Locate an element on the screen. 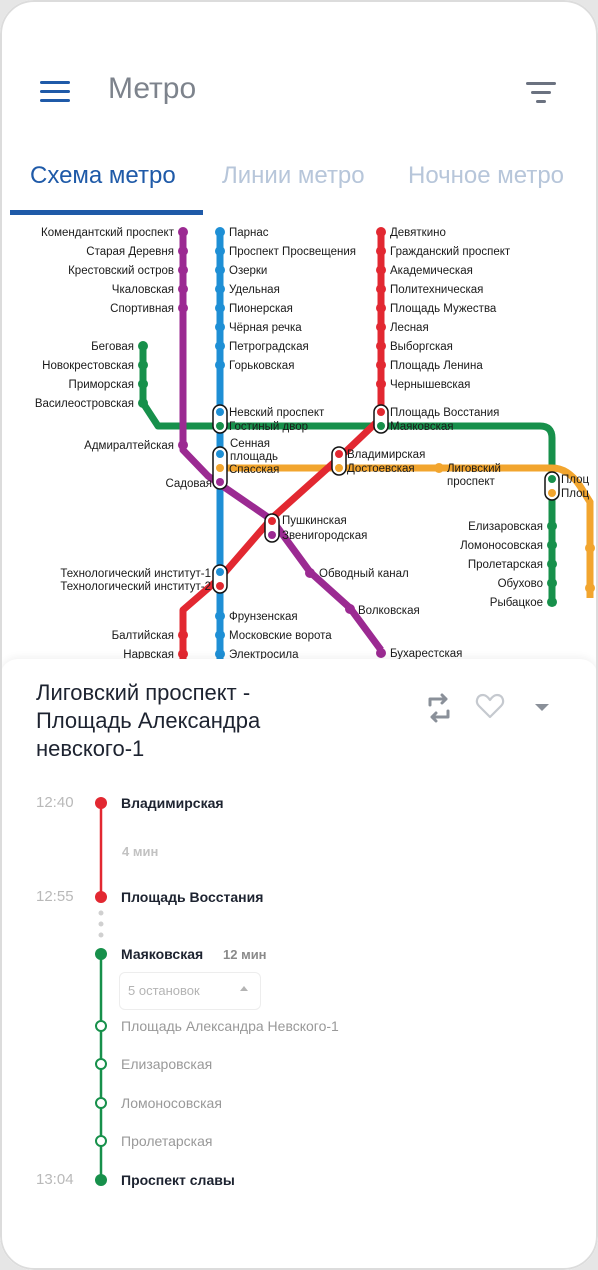 This screenshot has width=598, height=1270. stops-count-label: 5 остановок is located at coordinates (164, 990).